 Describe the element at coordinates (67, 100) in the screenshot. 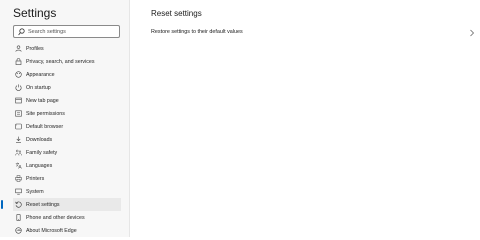

I see `sidebar-item-new-tab-page: New tab page` at that location.